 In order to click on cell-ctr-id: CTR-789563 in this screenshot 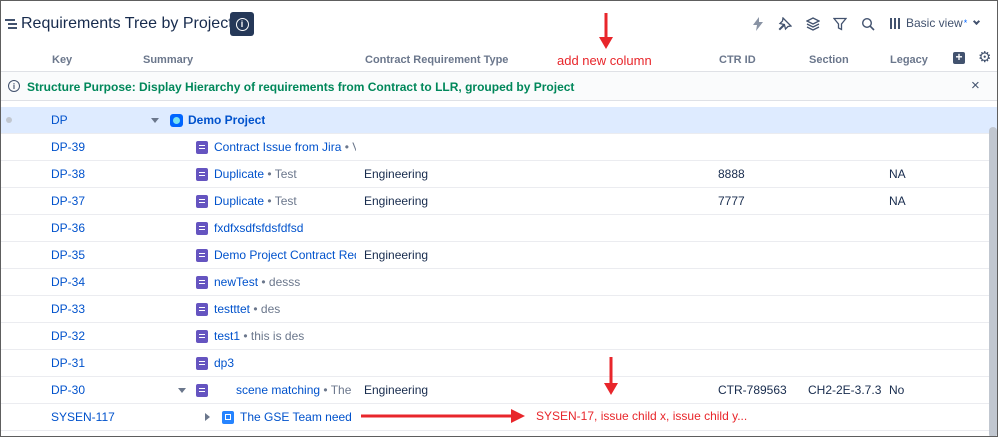, I will do `click(752, 390)`.